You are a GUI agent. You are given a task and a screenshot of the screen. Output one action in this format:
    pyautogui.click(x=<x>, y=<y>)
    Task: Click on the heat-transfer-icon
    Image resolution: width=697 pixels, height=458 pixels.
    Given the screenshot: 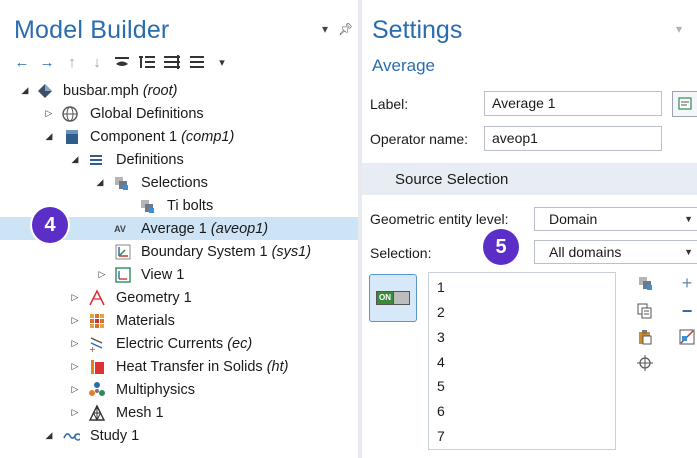 What is the action you would take?
    pyautogui.click(x=97, y=367)
    